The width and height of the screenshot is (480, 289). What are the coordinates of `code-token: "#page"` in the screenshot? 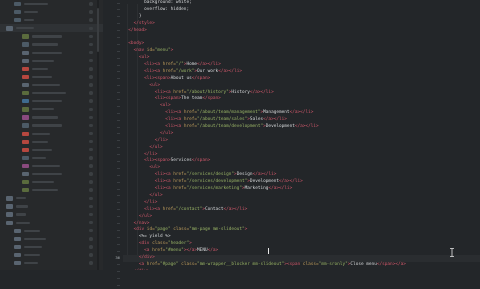 It's located at (171, 264).